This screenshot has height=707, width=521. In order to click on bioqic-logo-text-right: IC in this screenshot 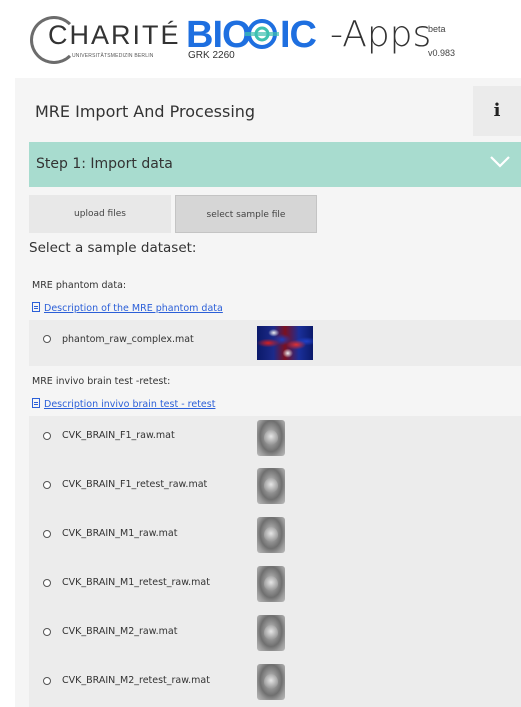, I will do `click(298, 35)`.